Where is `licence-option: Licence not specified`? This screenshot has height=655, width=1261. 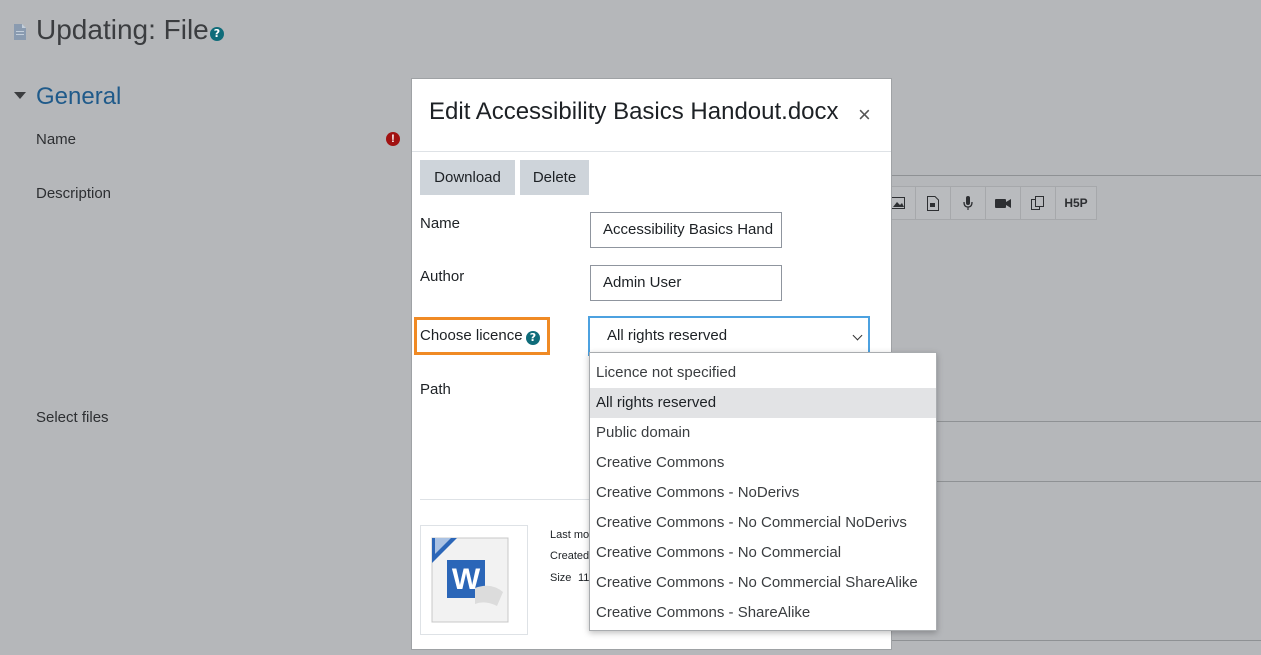 licence-option: Licence not specified is located at coordinates (763, 373).